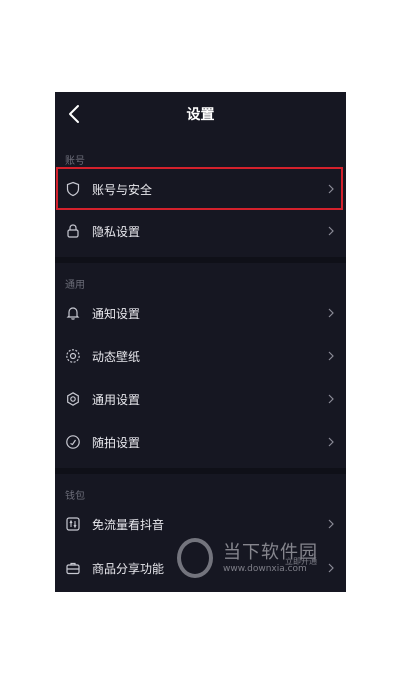 The height and width of the screenshot is (684, 400). I want to click on watermark-logo-icon, so click(195, 558).